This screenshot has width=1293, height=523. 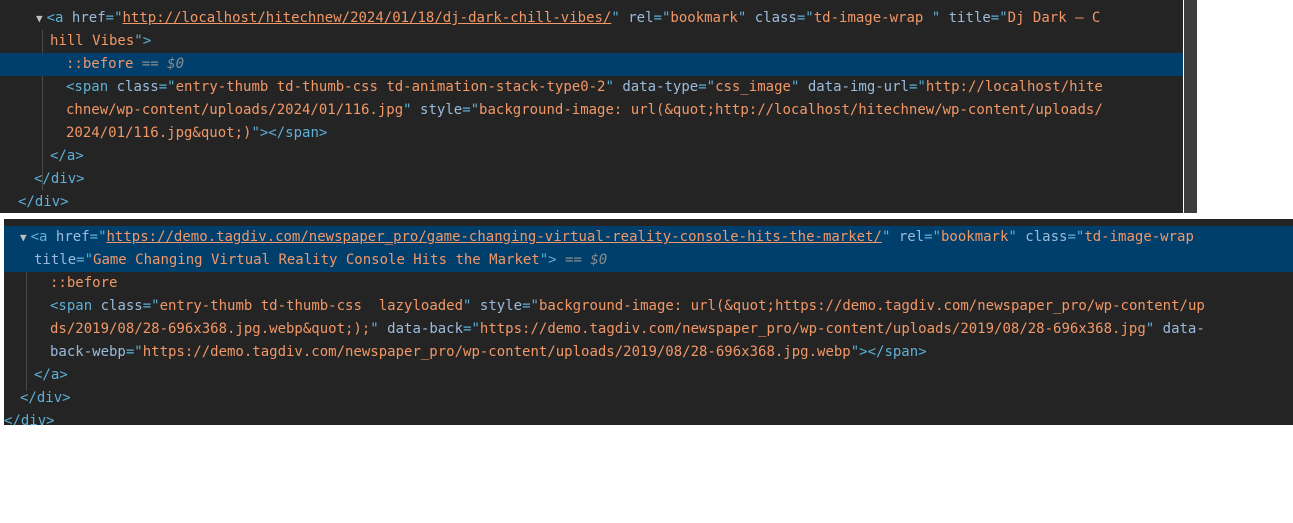 I want to click on dom-node-line: hill Vibes">, so click(x=591, y=41).